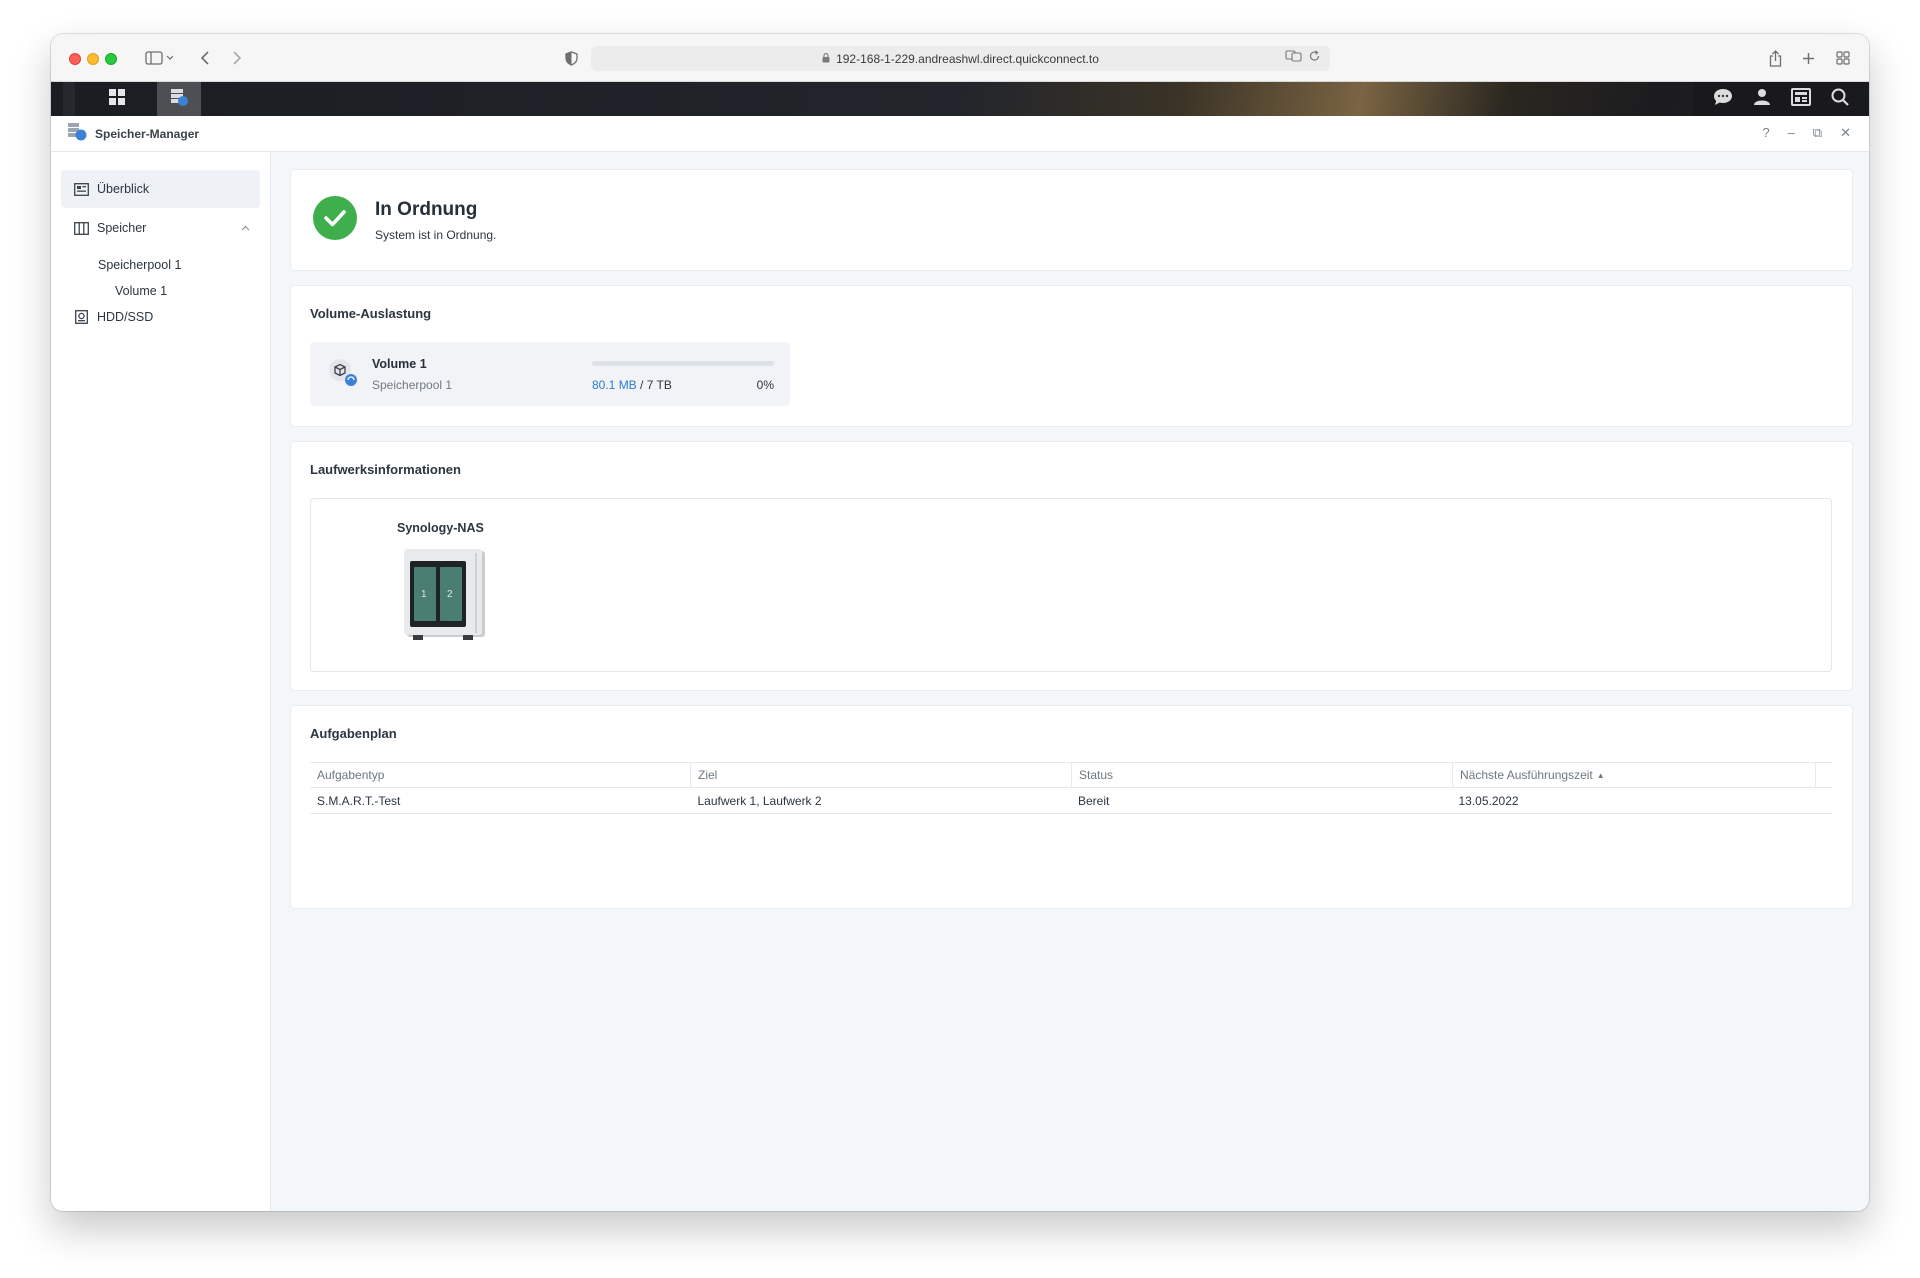  What do you see at coordinates (147, 133) in the screenshot?
I see `app-title: Speicher-Manager` at bounding box center [147, 133].